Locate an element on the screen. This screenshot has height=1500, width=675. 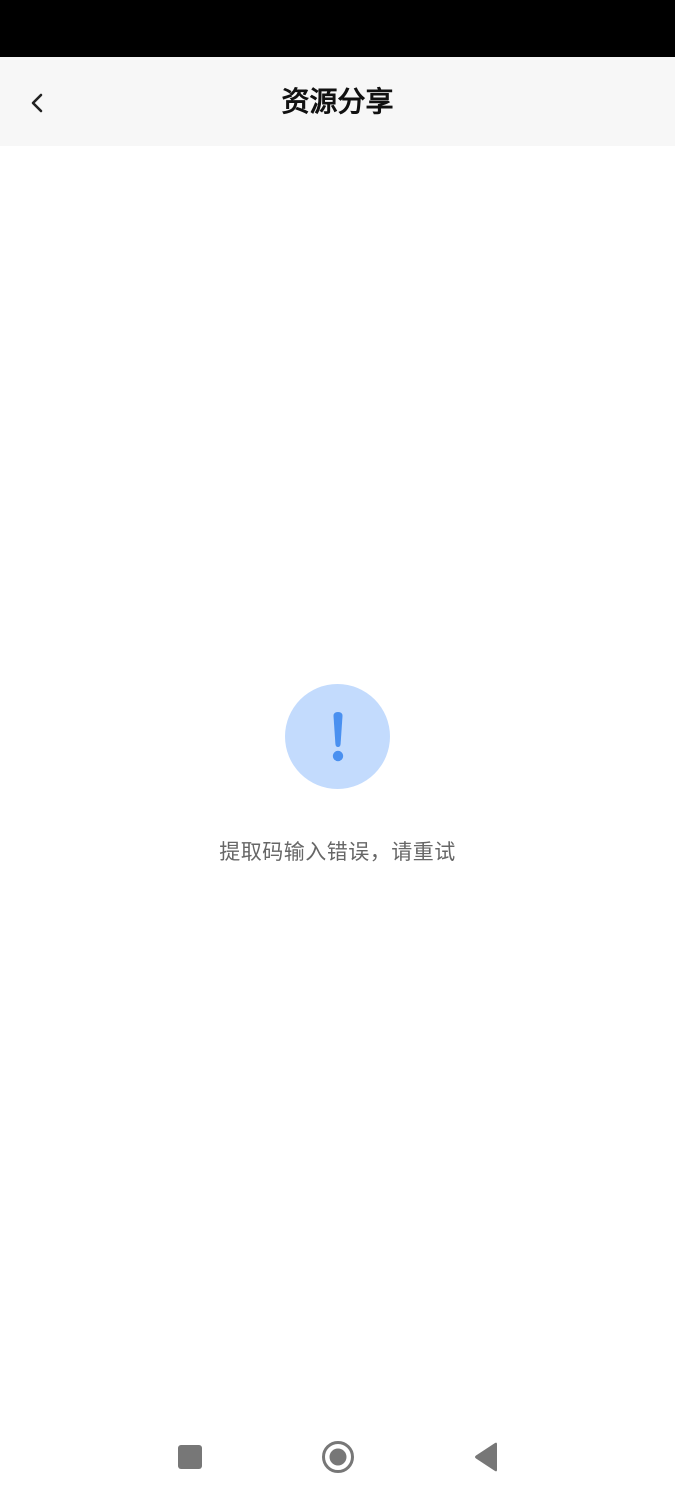
system-nav-bar is located at coordinates (337, 1457).